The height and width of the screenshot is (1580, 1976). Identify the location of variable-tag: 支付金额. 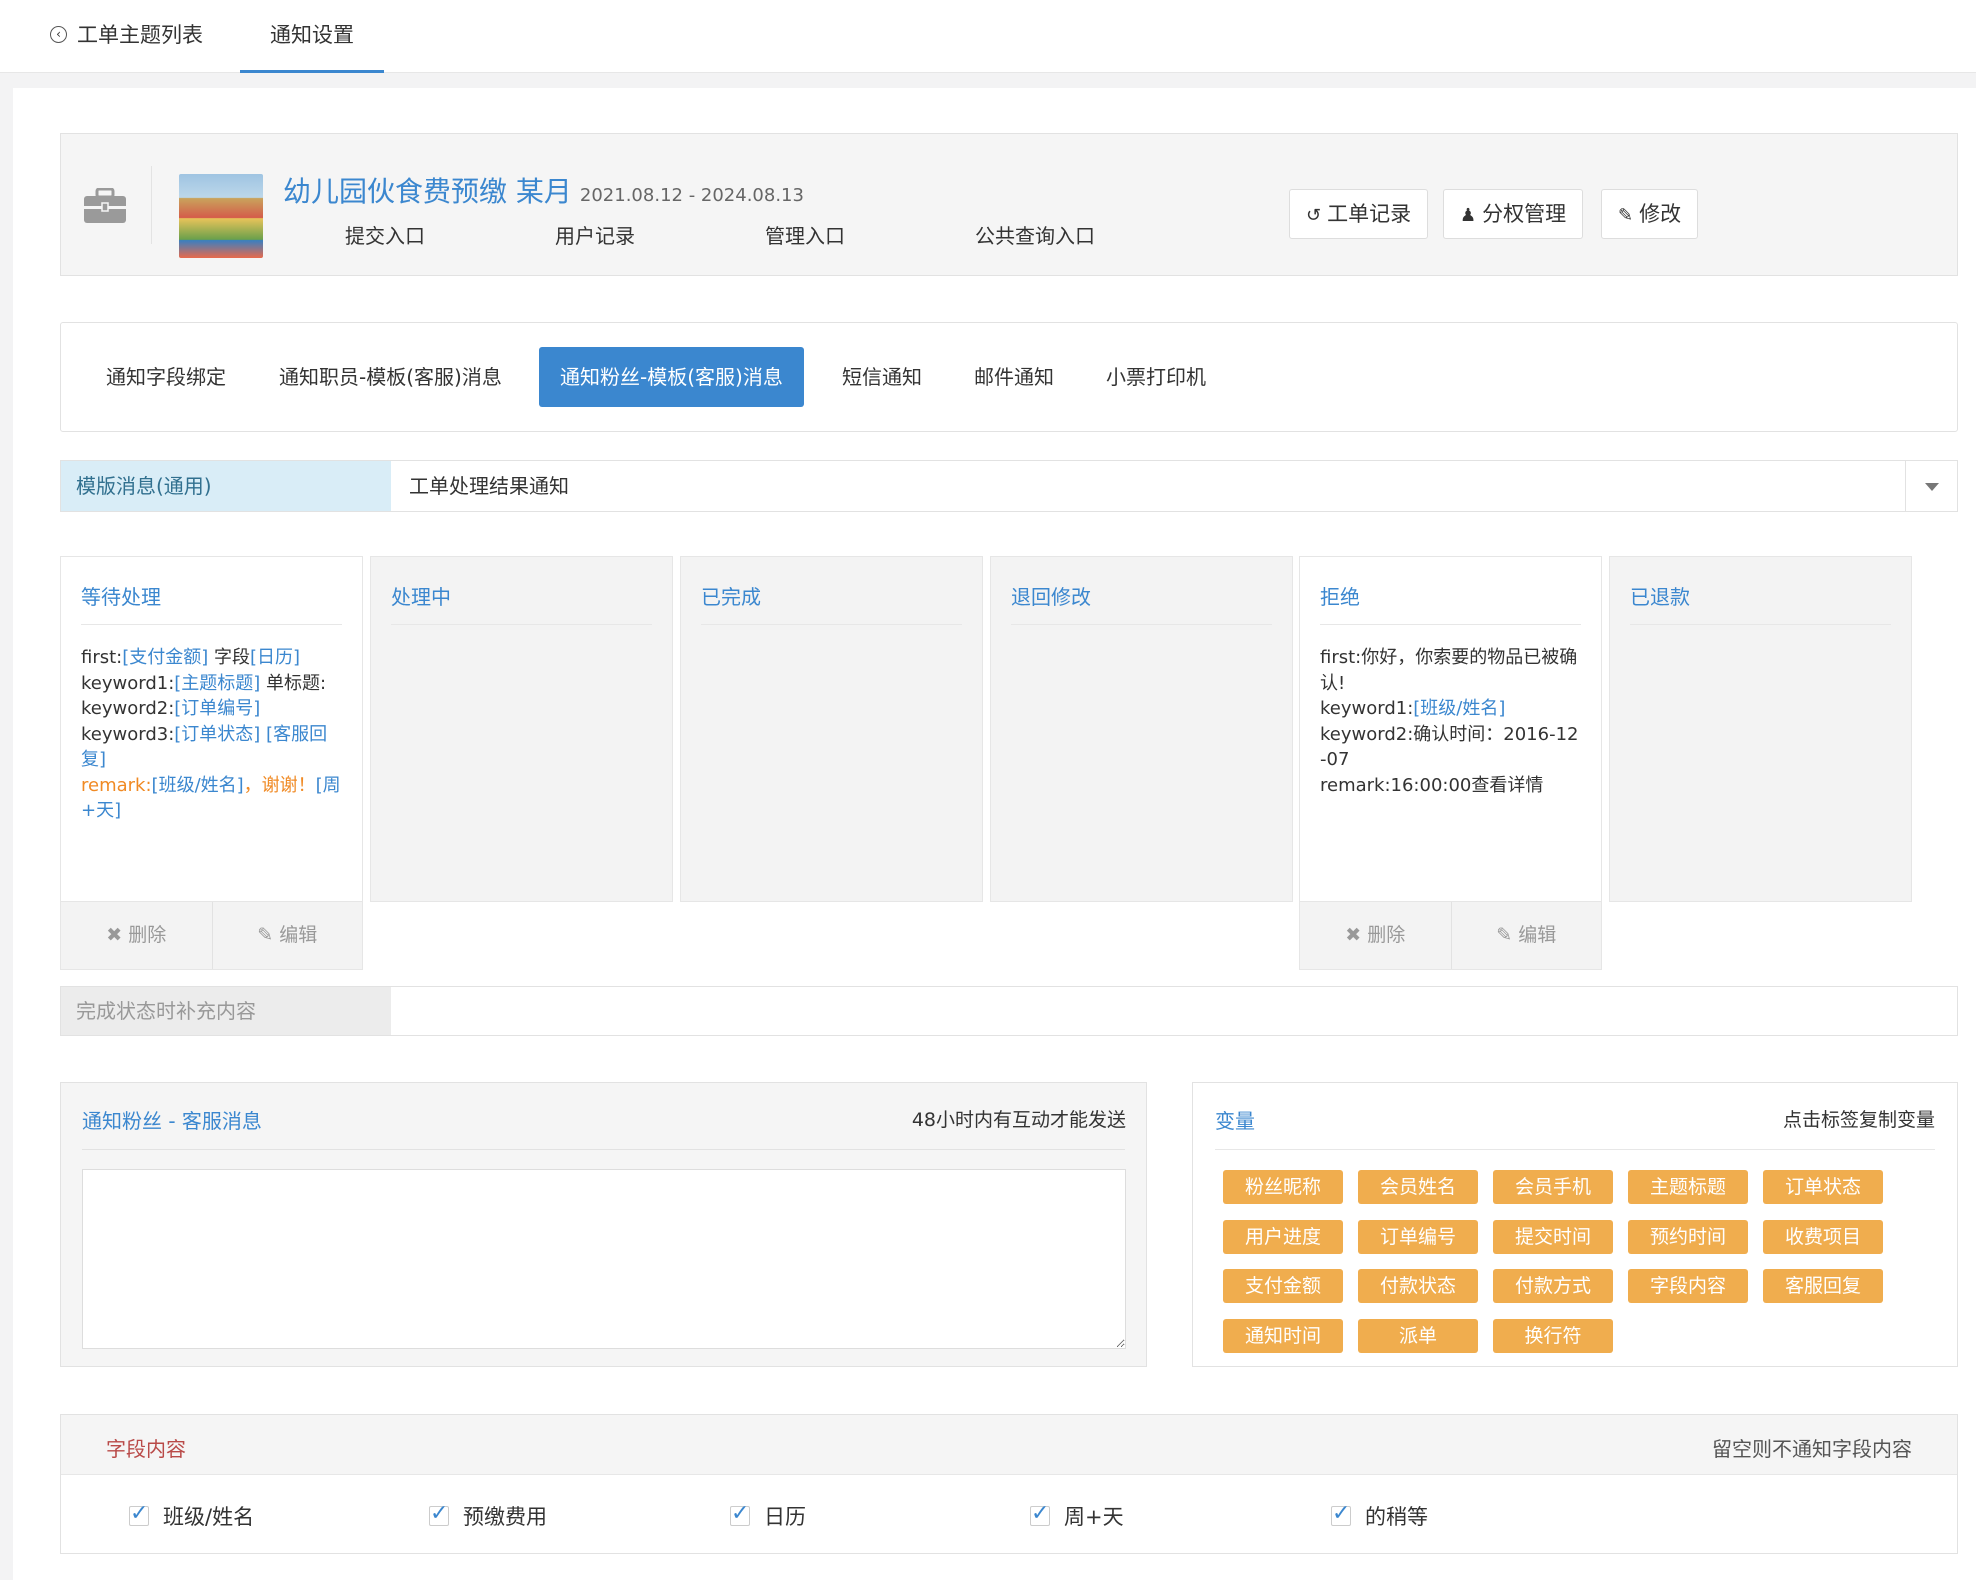
(1283, 1286).